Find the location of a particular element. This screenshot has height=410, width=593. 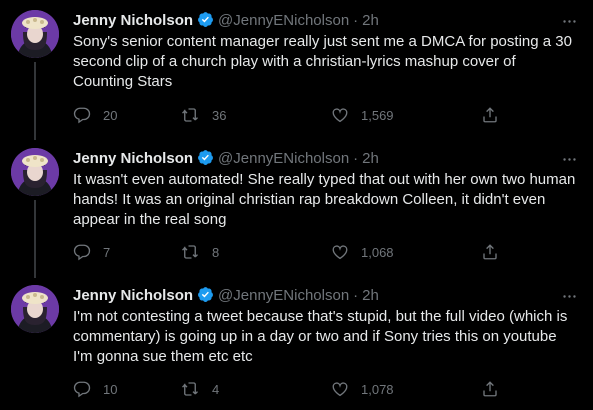

reply-button: 10 is located at coordinates (95, 389).